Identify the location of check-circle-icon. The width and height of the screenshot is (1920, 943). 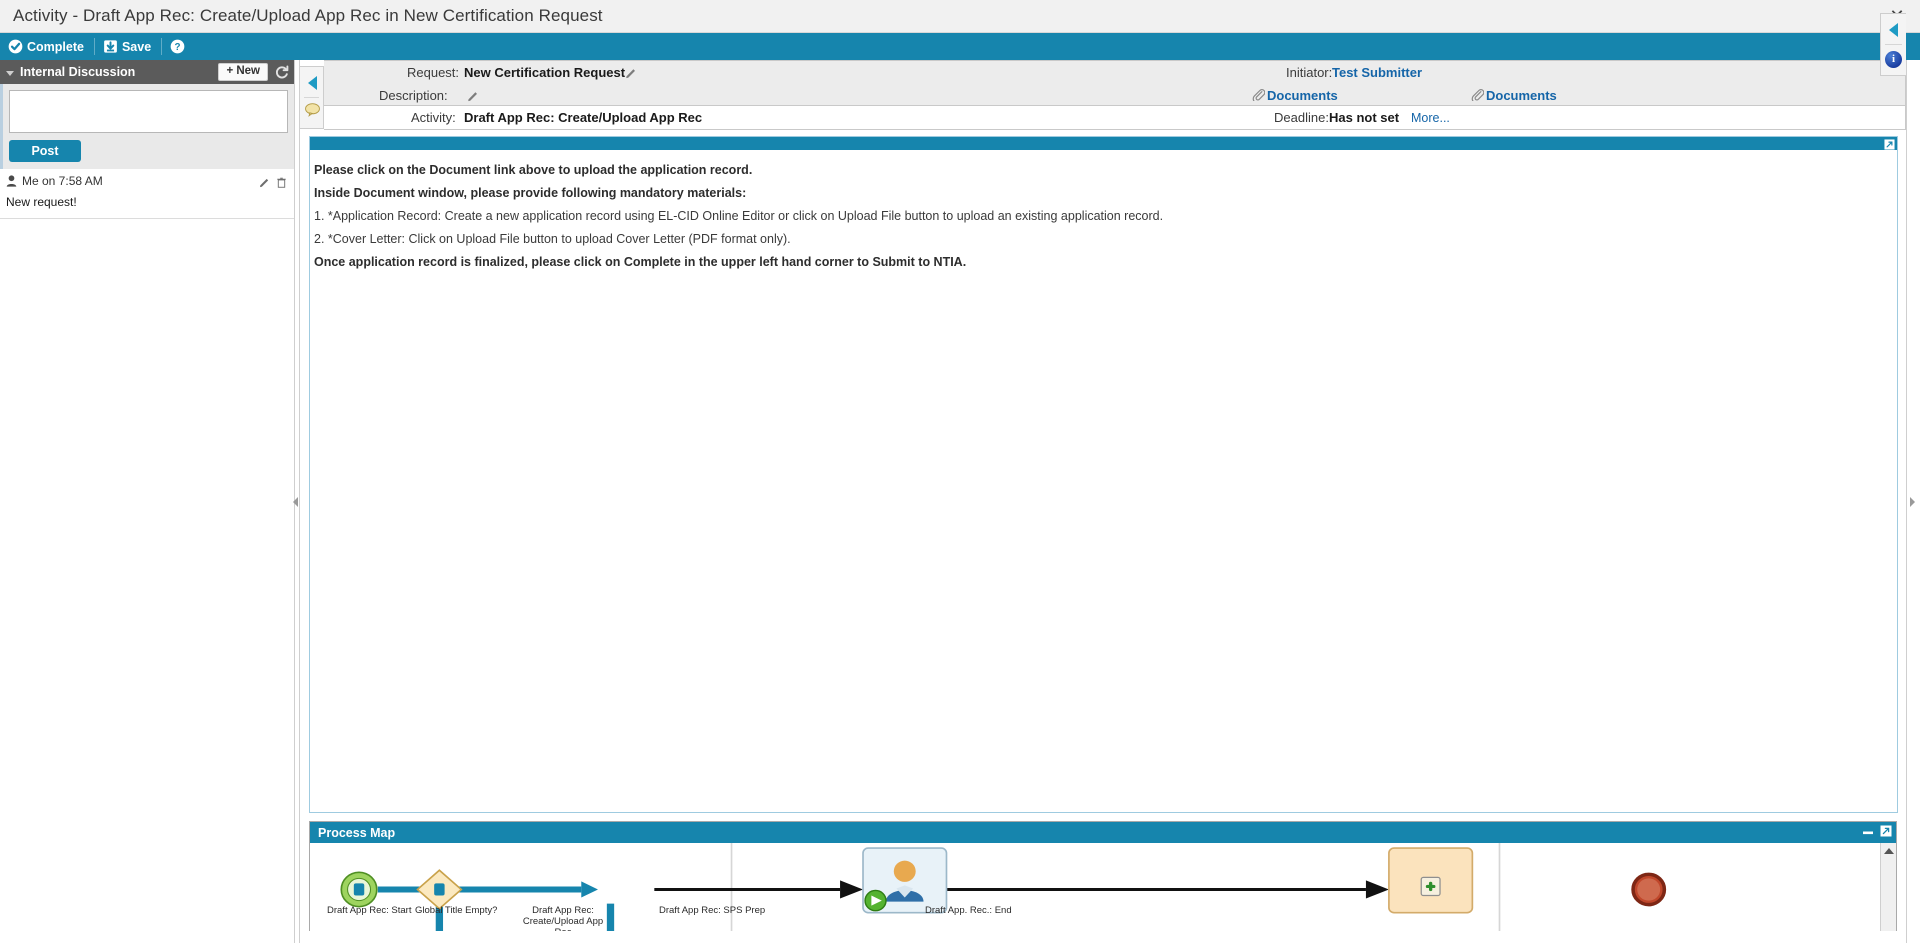
(15, 46).